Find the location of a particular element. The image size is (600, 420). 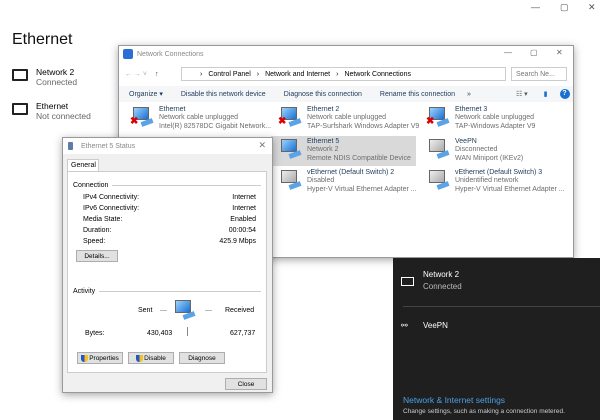

breadcrumb-item: Control Panel is located at coordinates (229, 74).